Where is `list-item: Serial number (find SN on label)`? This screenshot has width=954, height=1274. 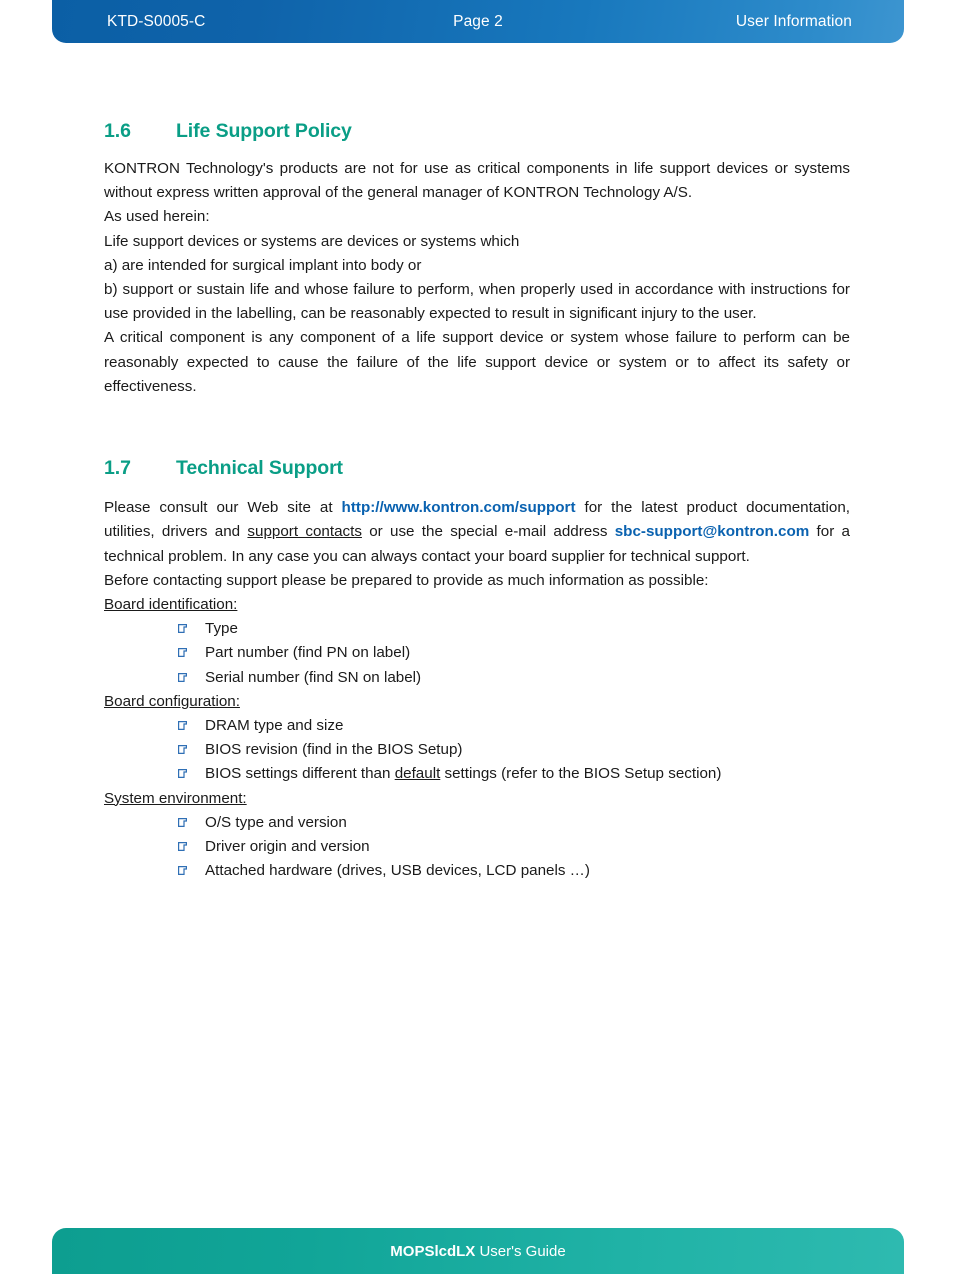 list-item: Serial number (find SN on label) is located at coordinates (477, 678).